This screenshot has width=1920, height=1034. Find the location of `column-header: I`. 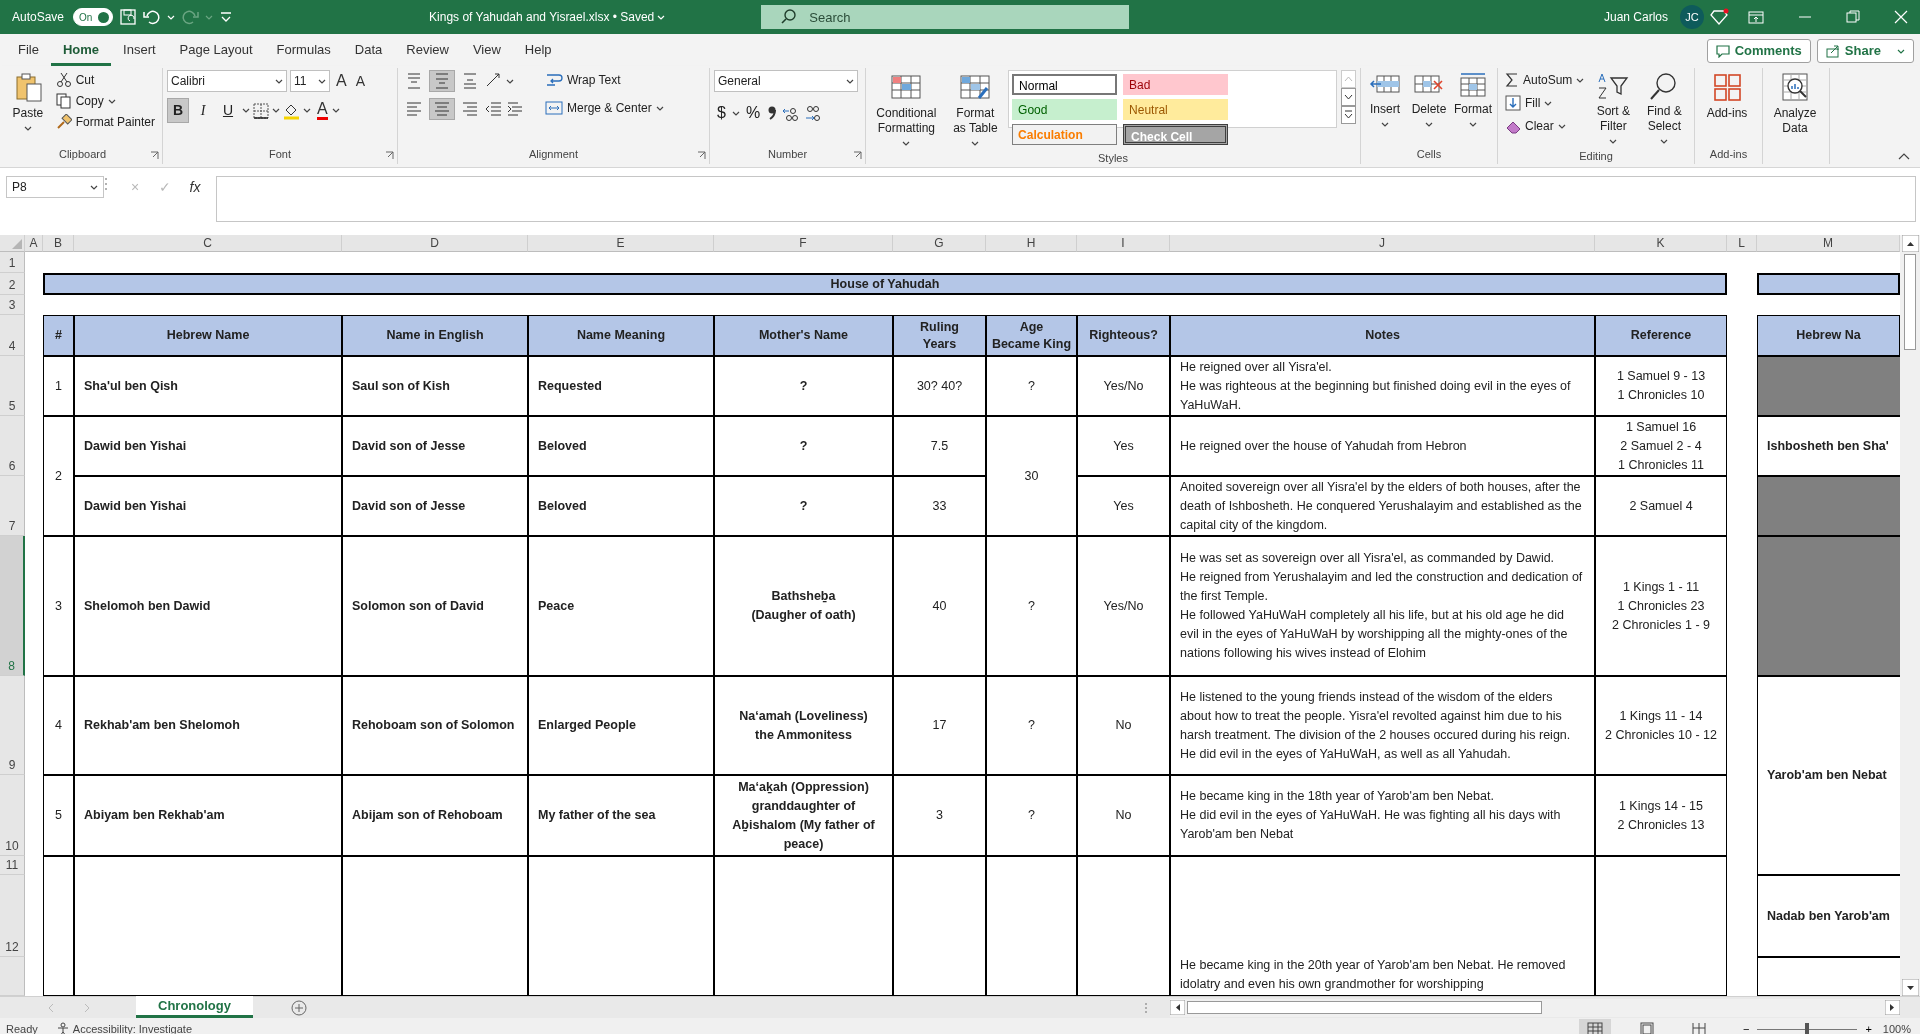

column-header: I is located at coordinates (1123, 243).